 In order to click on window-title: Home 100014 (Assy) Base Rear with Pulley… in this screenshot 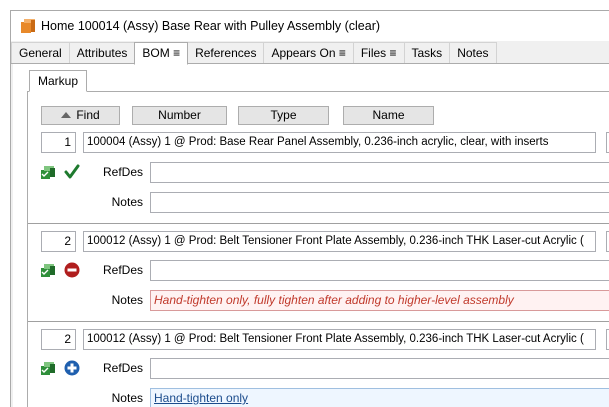, I will do `click(211, 26)`.